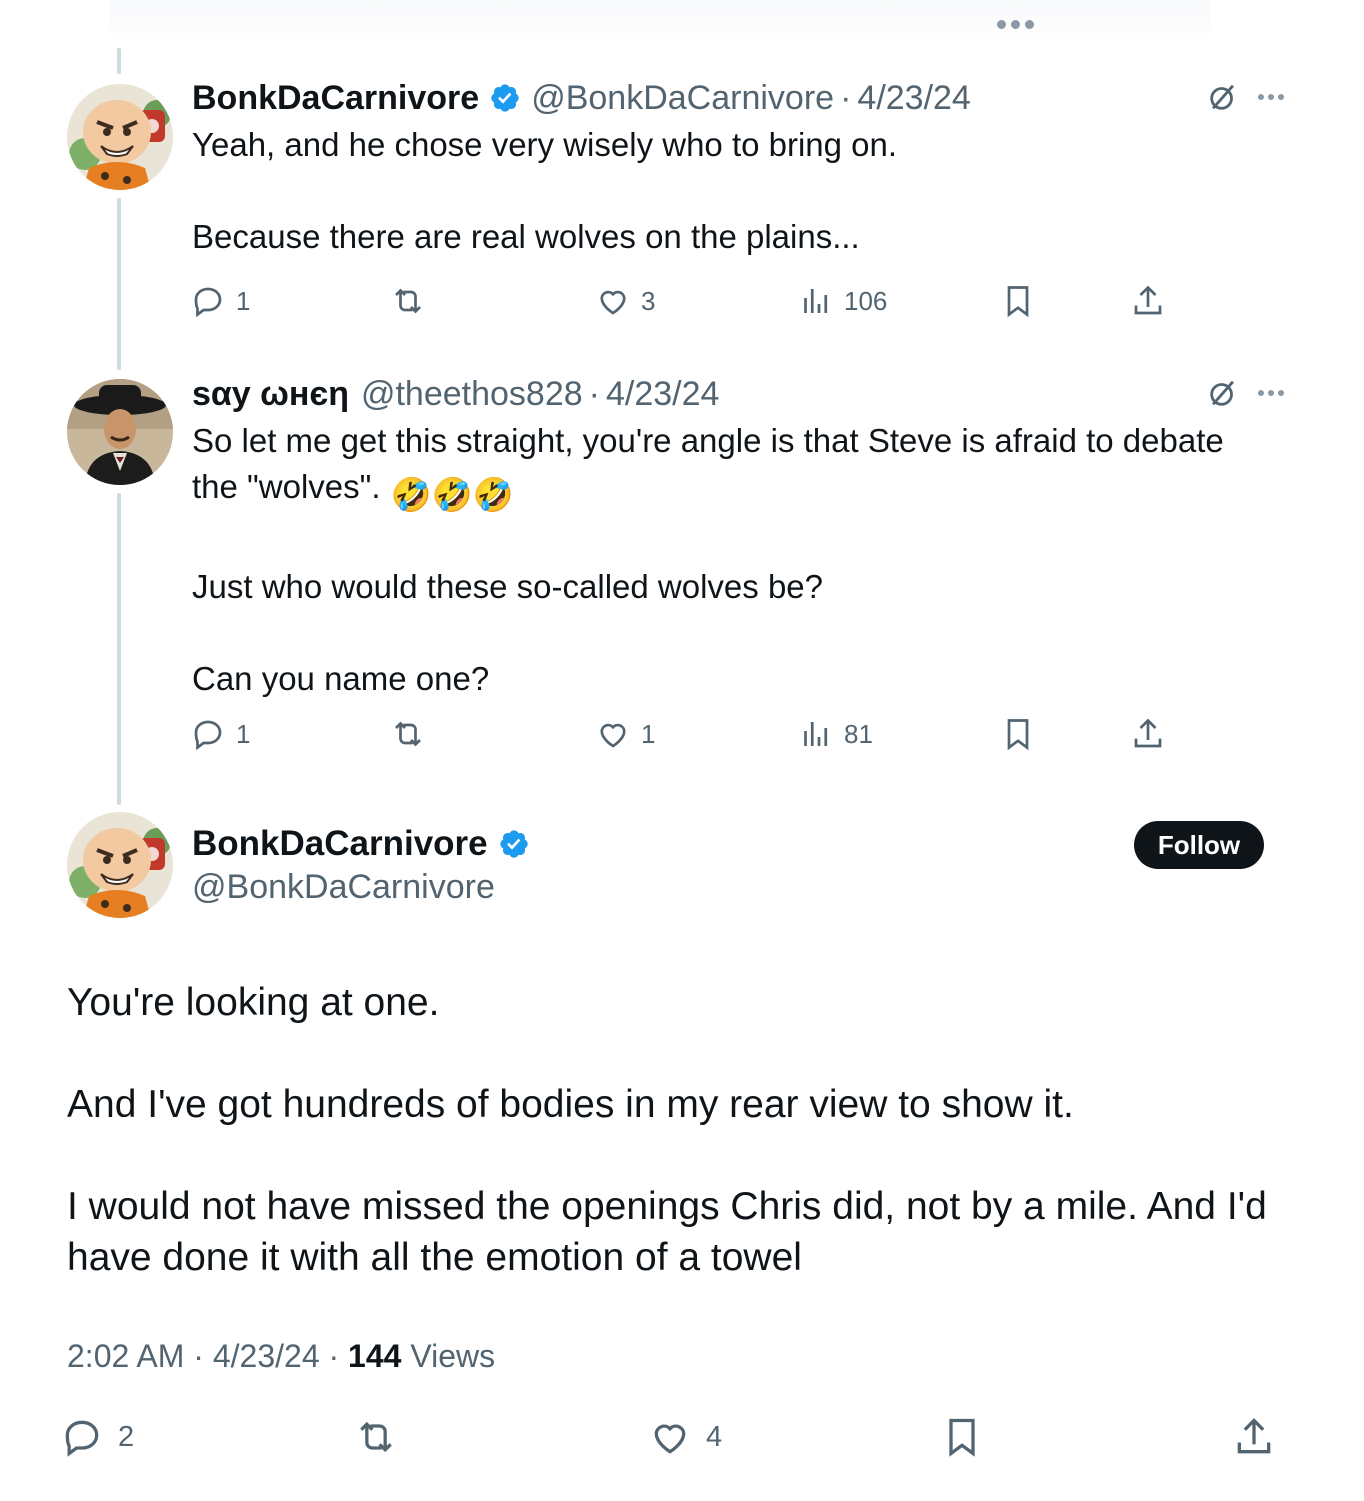  Describe the element at coordinates (866, 300) in the screenshot. I see `view-count: 106` at that location.